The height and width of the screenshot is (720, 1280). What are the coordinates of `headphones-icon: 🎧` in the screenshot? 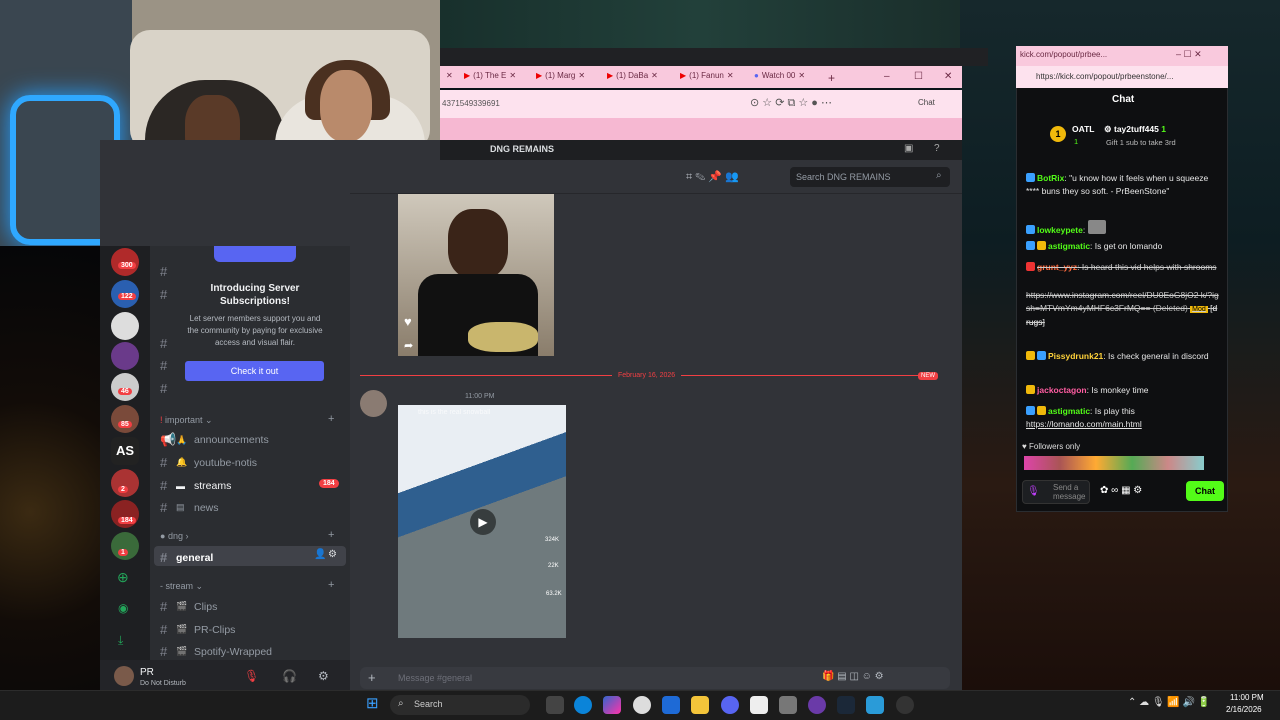 It's located at (289, 676).